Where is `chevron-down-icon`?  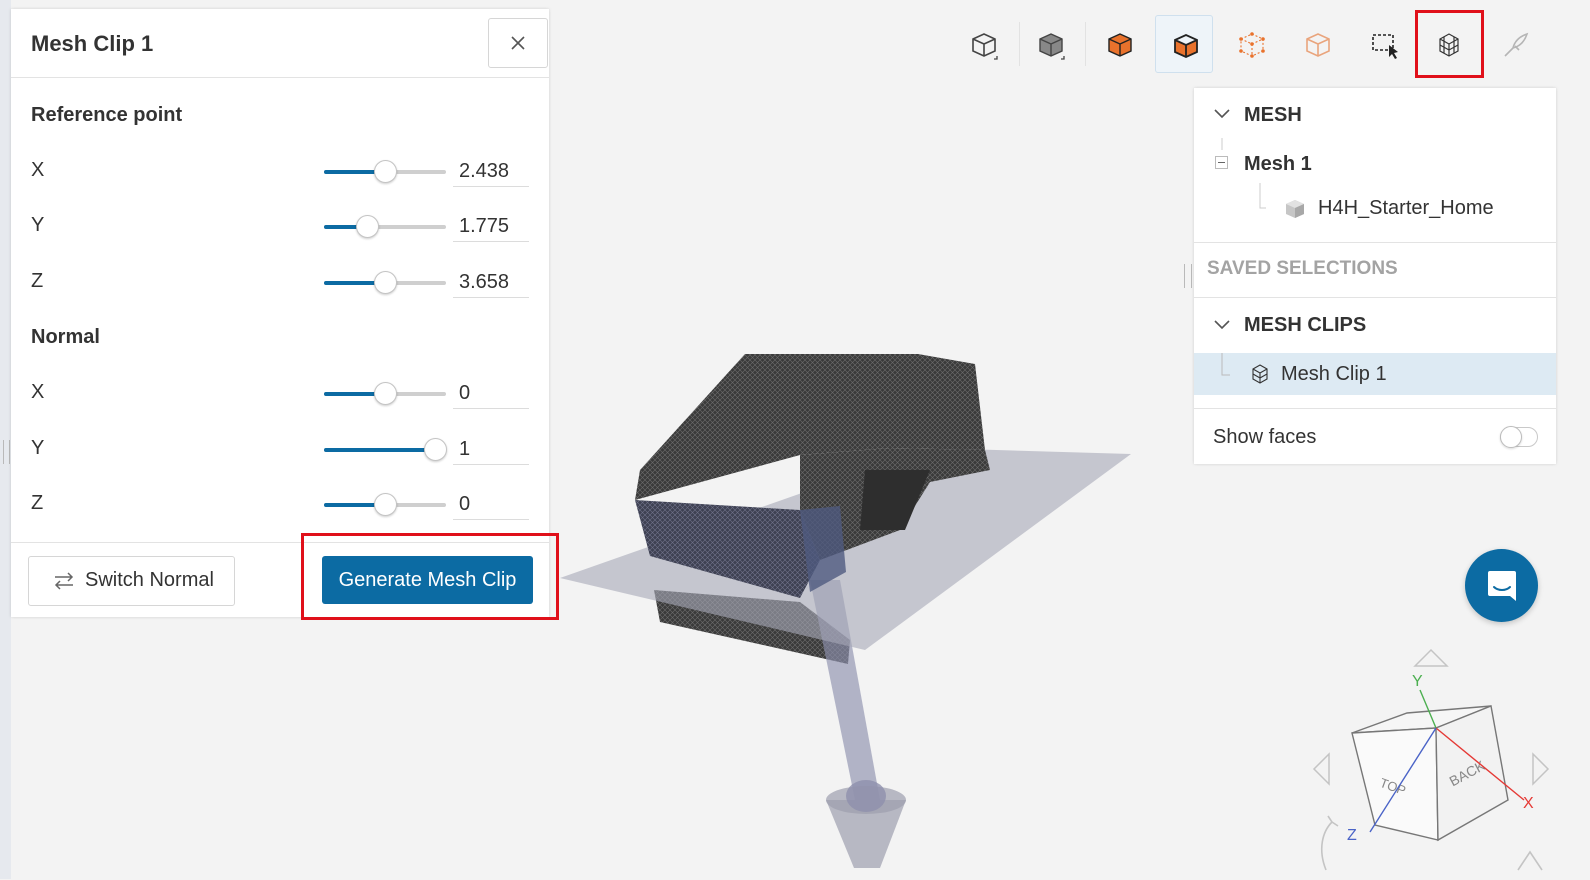 chevron-down-icon is located at coordinates (1222, 325).